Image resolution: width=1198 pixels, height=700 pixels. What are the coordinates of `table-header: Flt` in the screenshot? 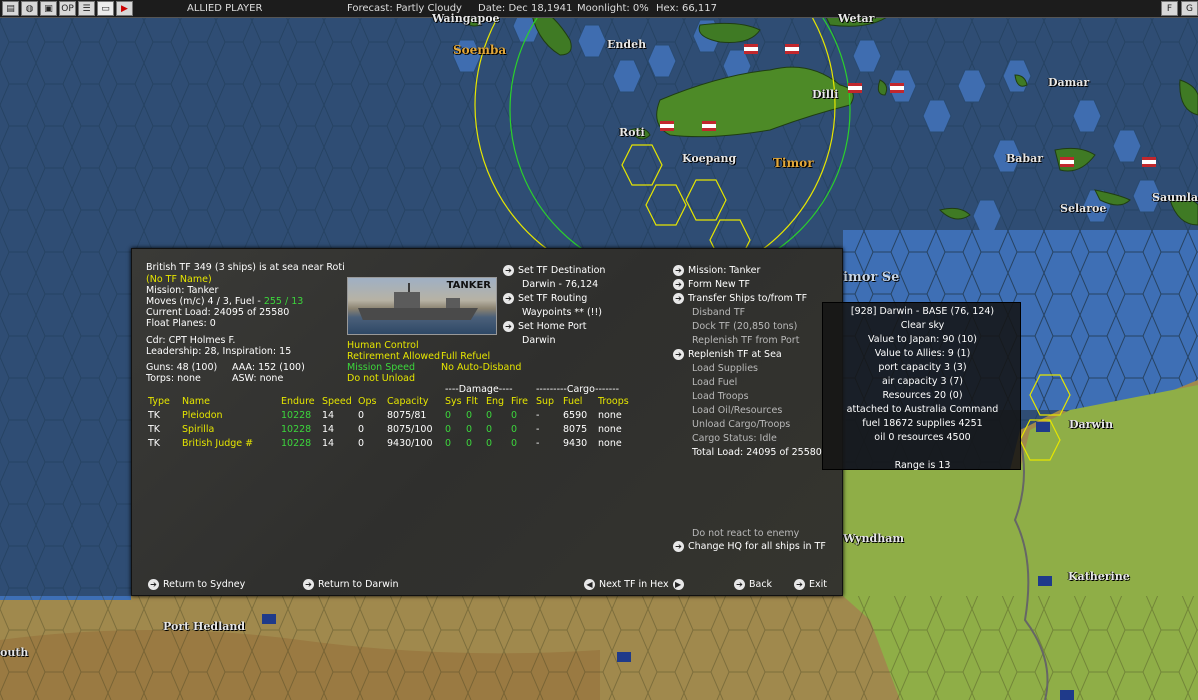 It's located at (472, 401).